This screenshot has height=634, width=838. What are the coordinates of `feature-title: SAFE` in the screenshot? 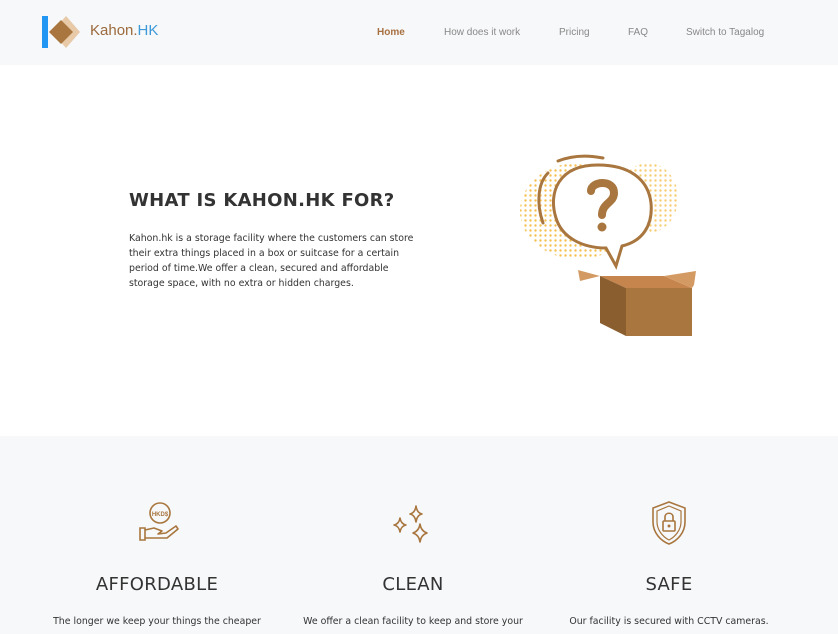 It's located at (669, 584).